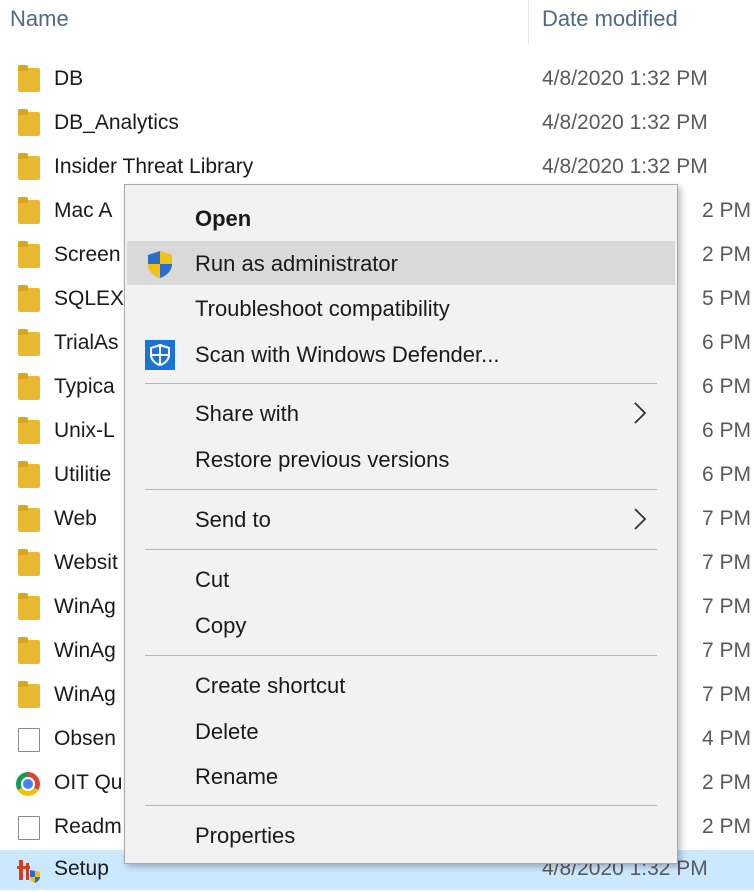 This screenshot has width=754, height=892. Describe the element at coordinates (84, 386) in the screenshot. I see `file-name: Typica` at that location.